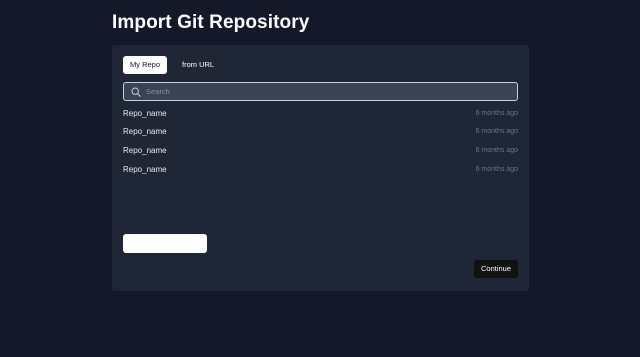 This screenshot has height=357, width=640. Describe the element at coordinates (330, 91) in the screenshot. I see `search-input` at that location.